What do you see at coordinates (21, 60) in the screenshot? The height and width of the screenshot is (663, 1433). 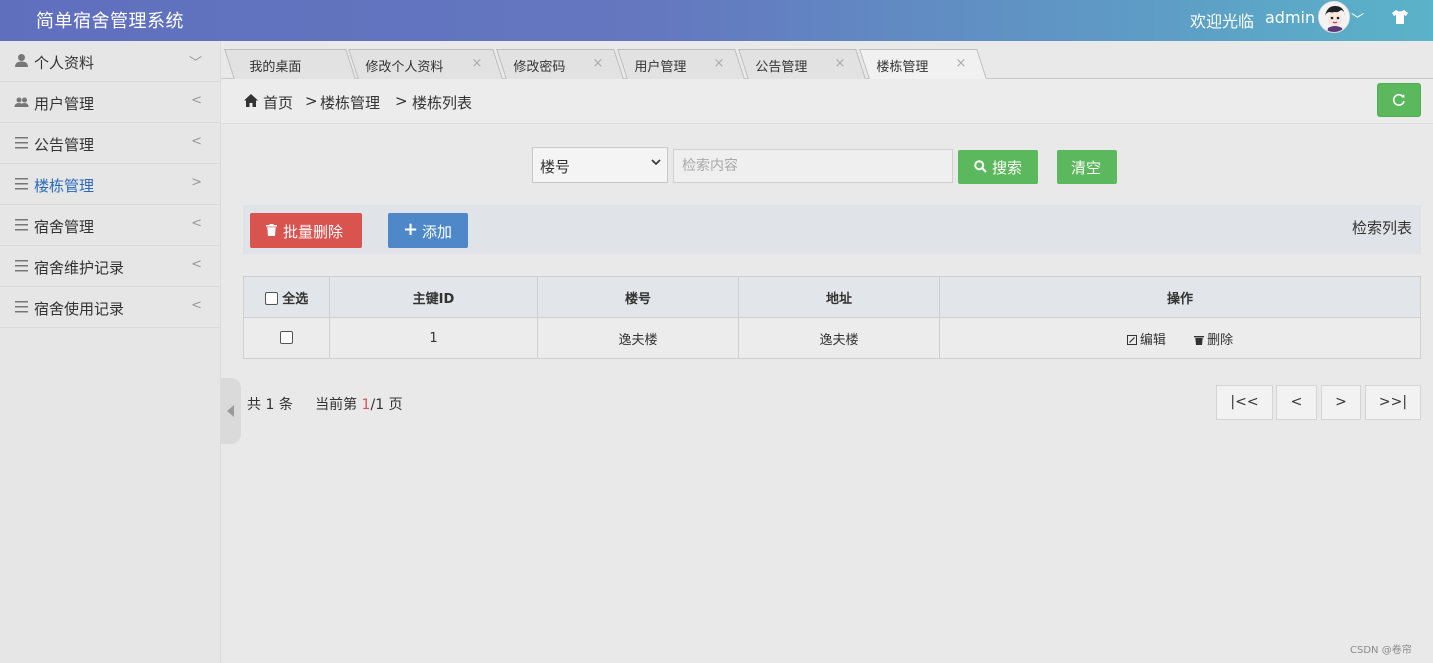 I see `user-icon` at bounding box center [21, 60].